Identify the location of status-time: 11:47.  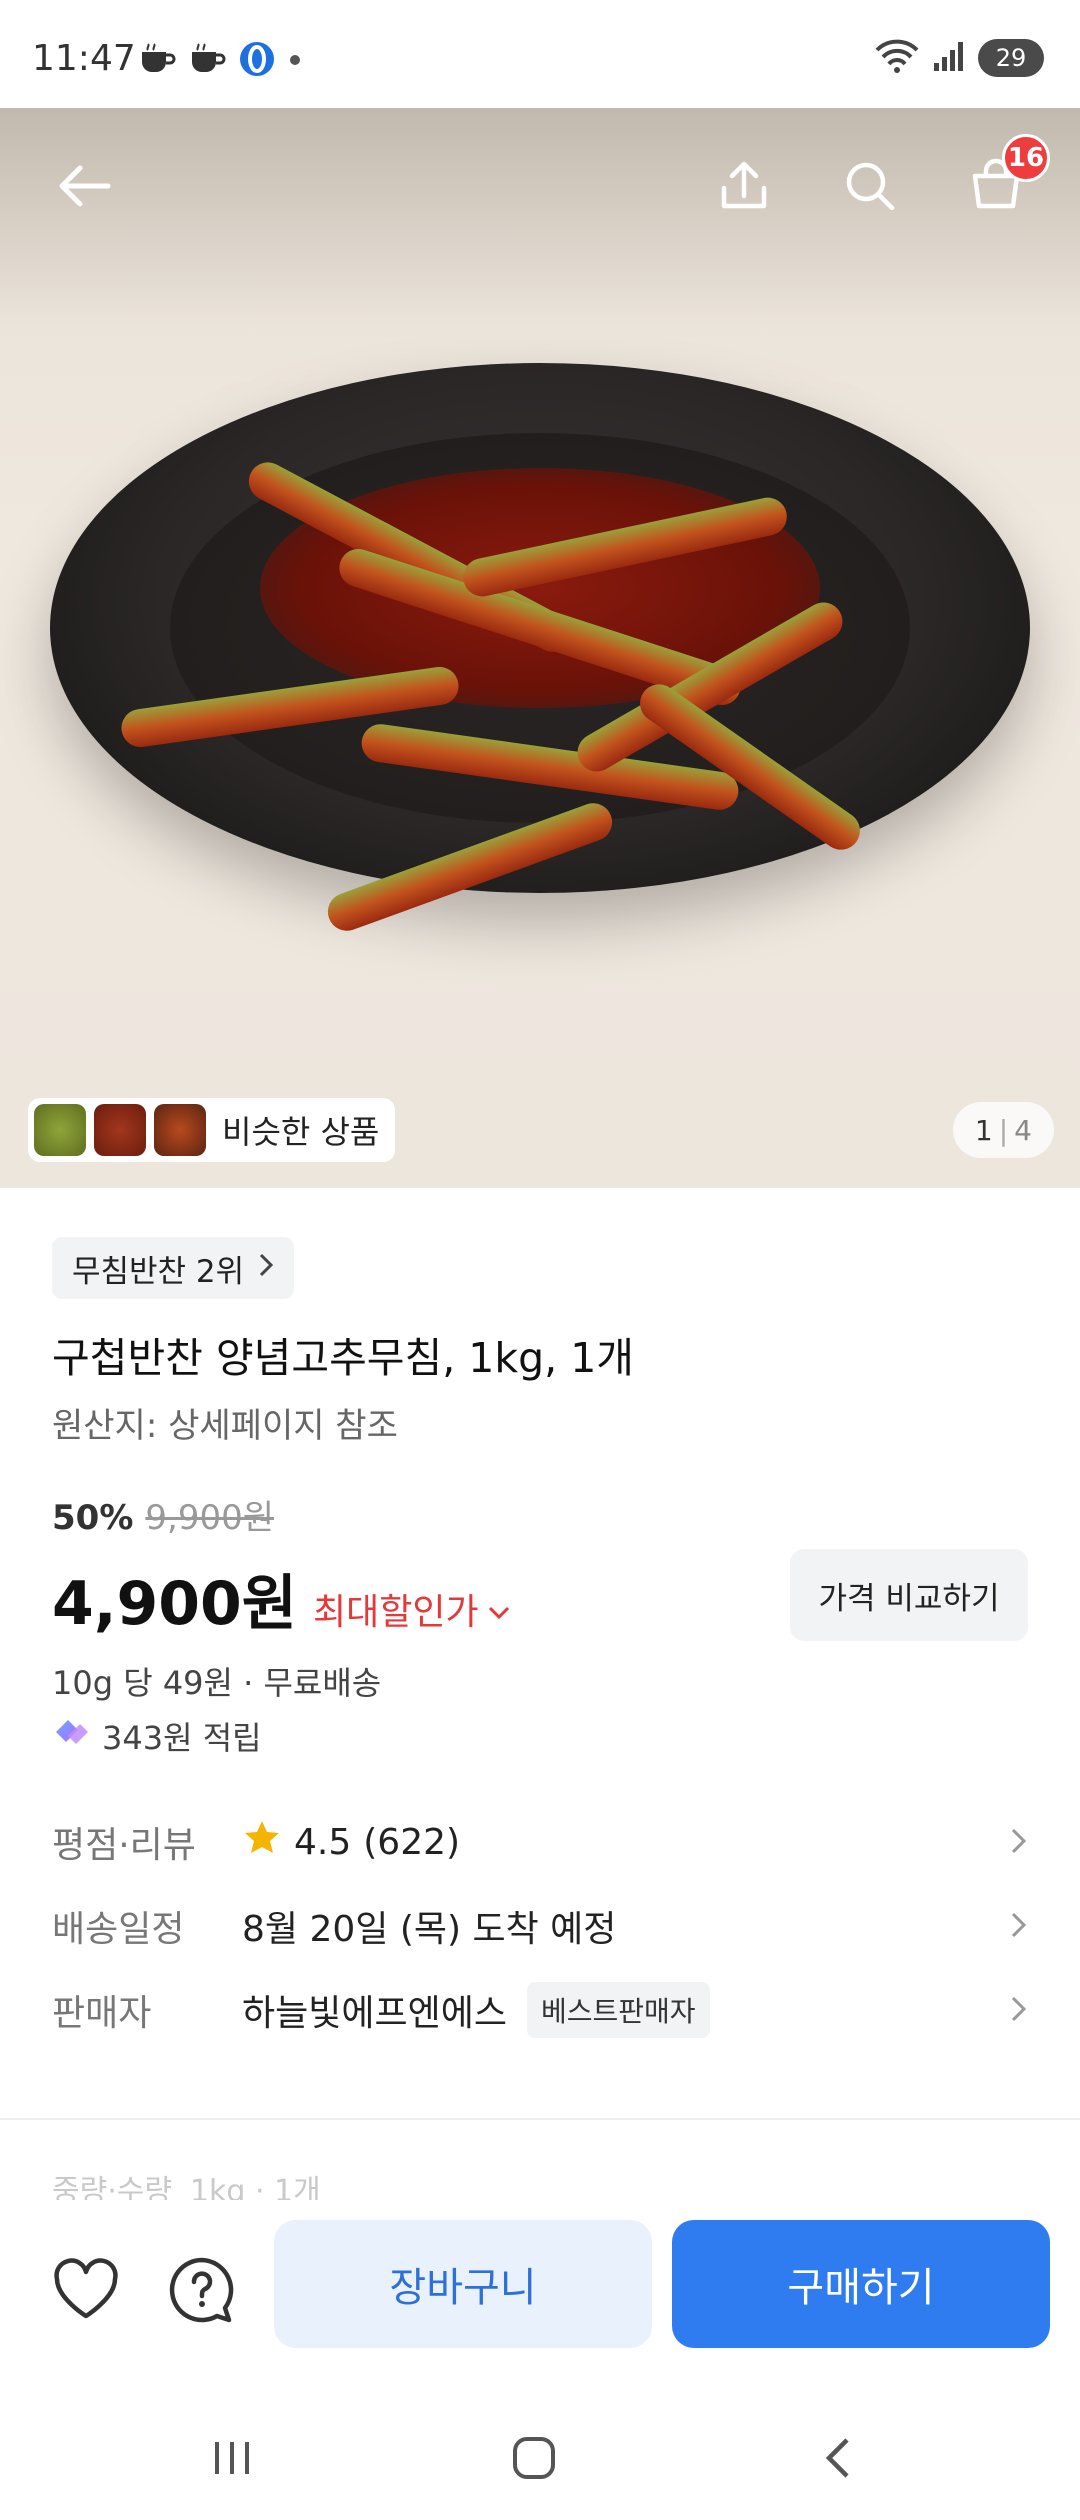
(84, 58).